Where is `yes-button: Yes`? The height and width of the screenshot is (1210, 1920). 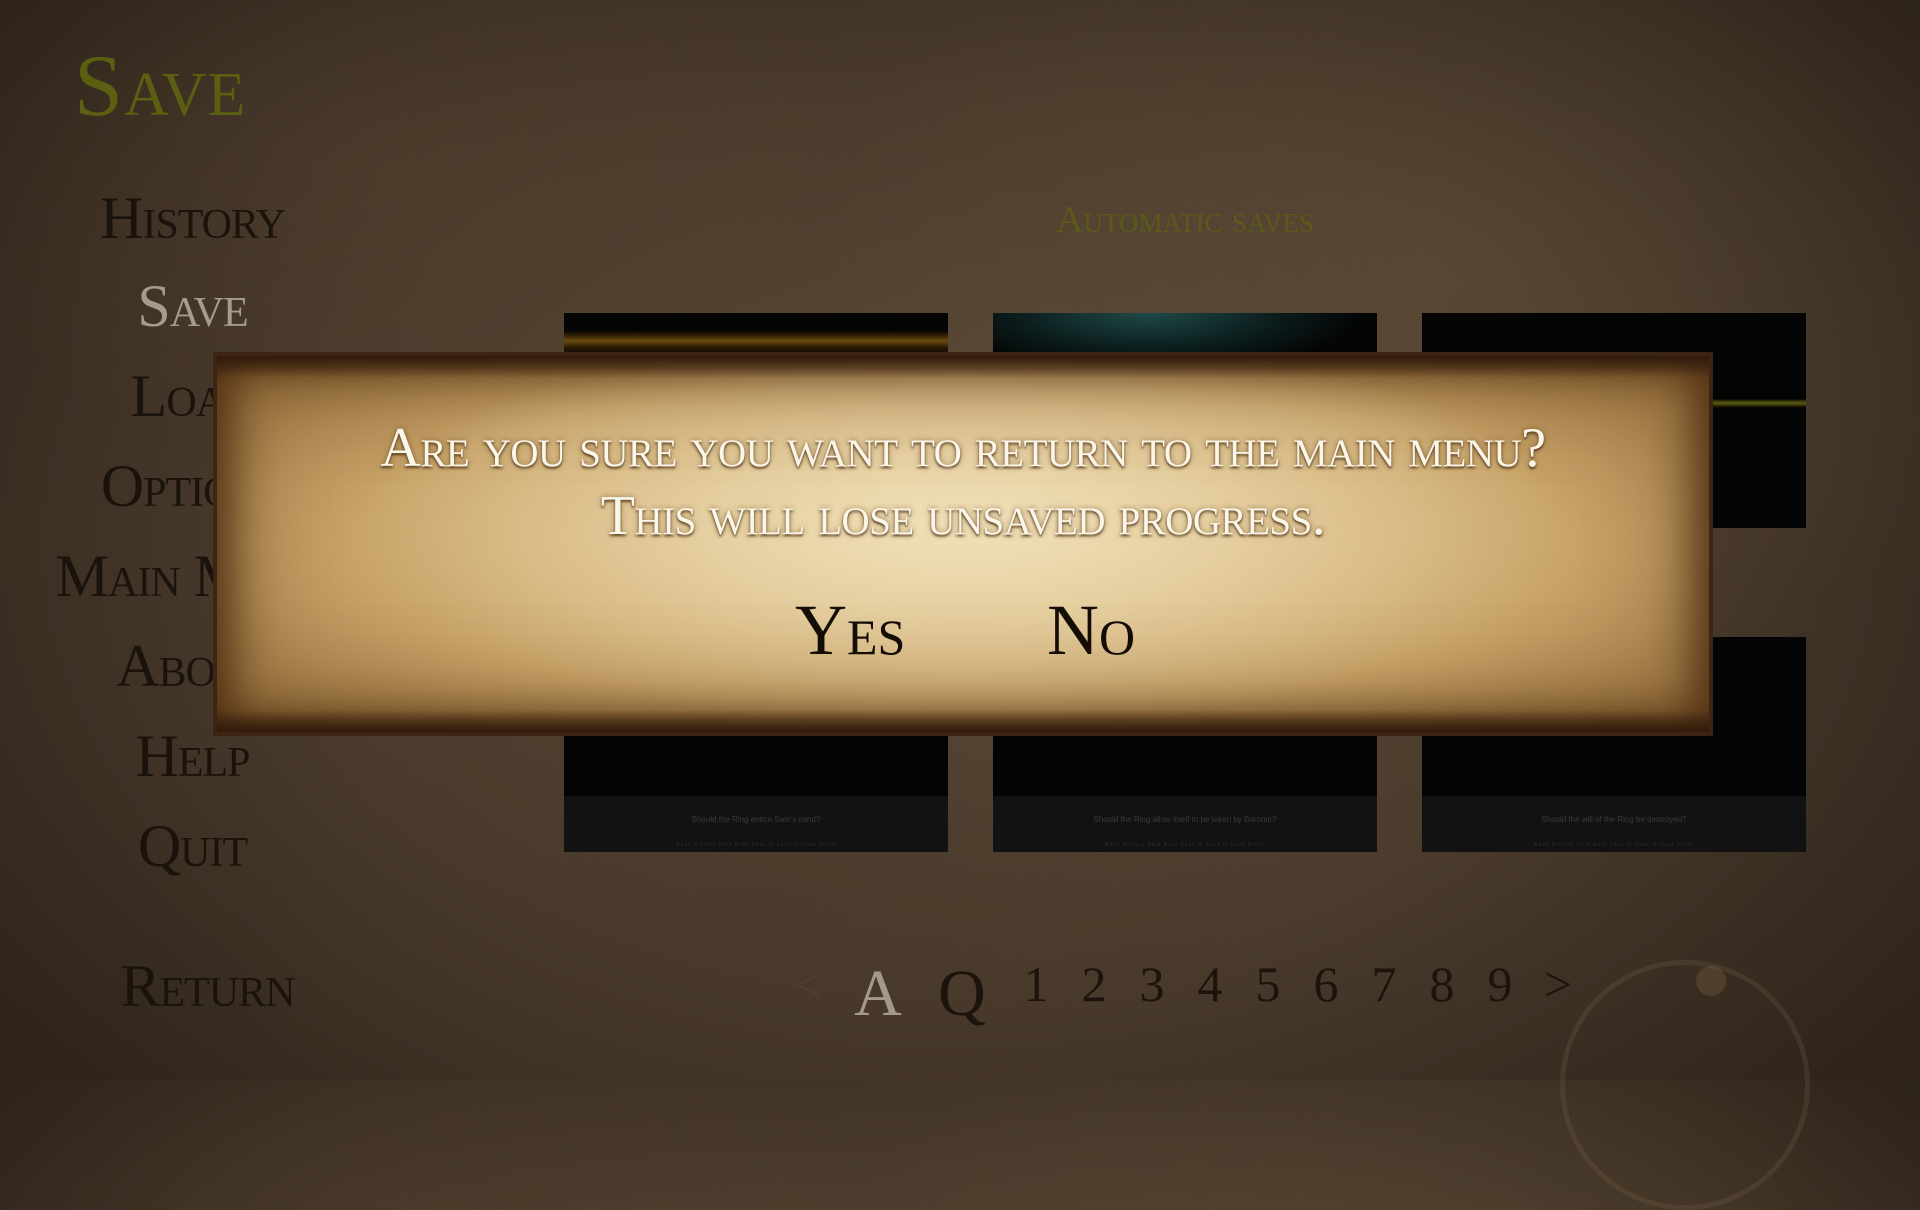 yes-button: Yes is located at coordinates (850, 630).